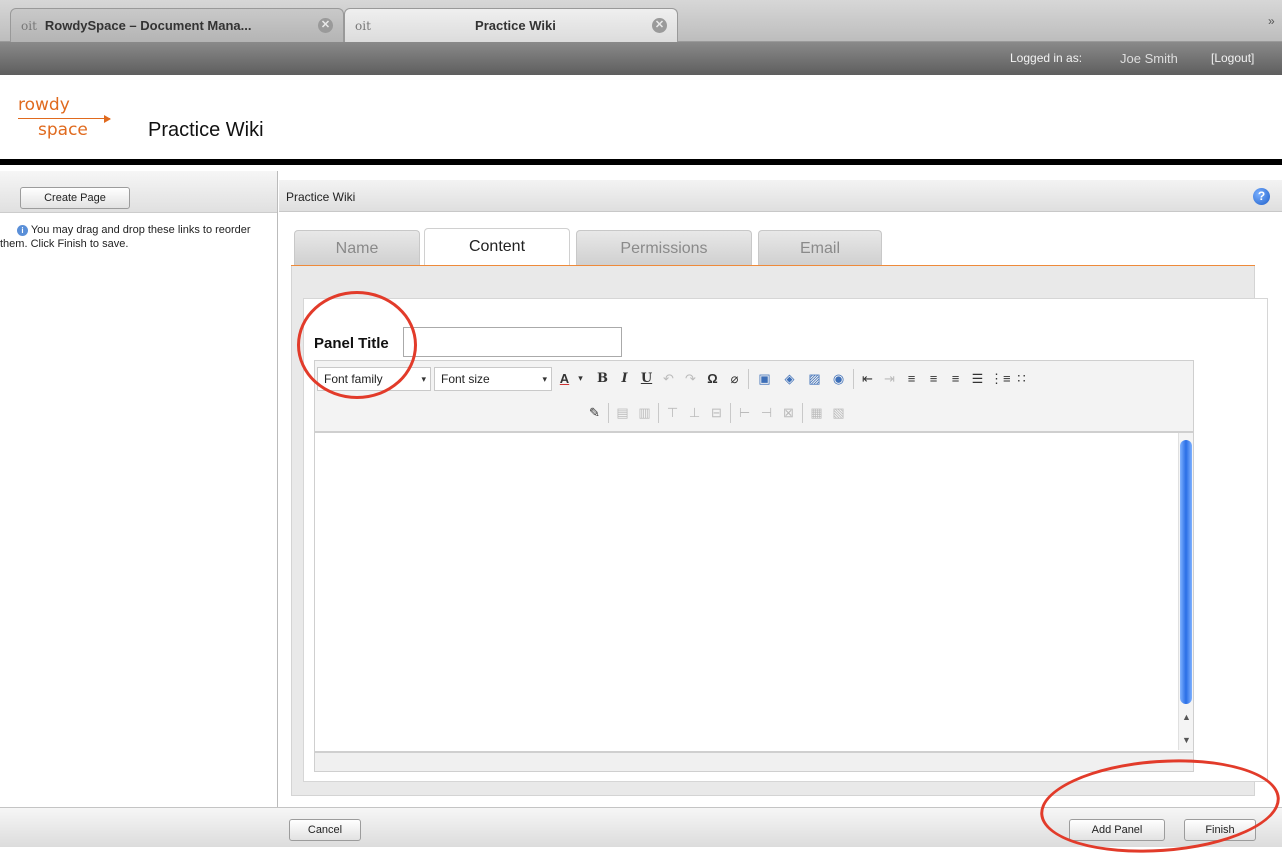 Image resolution: width=1282 pixels, height=860 pixels. Describe the element at coordinates (1046, 58) in the screenshot. I see `logged-in-label: Logged in as:` at that location.